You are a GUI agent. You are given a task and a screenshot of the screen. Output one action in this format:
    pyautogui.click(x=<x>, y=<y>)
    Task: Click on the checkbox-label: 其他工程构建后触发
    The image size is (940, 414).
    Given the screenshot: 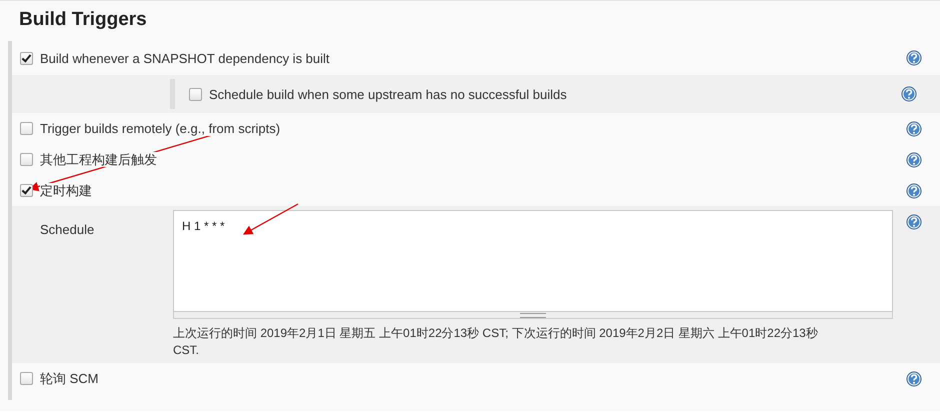 What is the action you would take?
    pyautogui.click(x=98, y=159)
    